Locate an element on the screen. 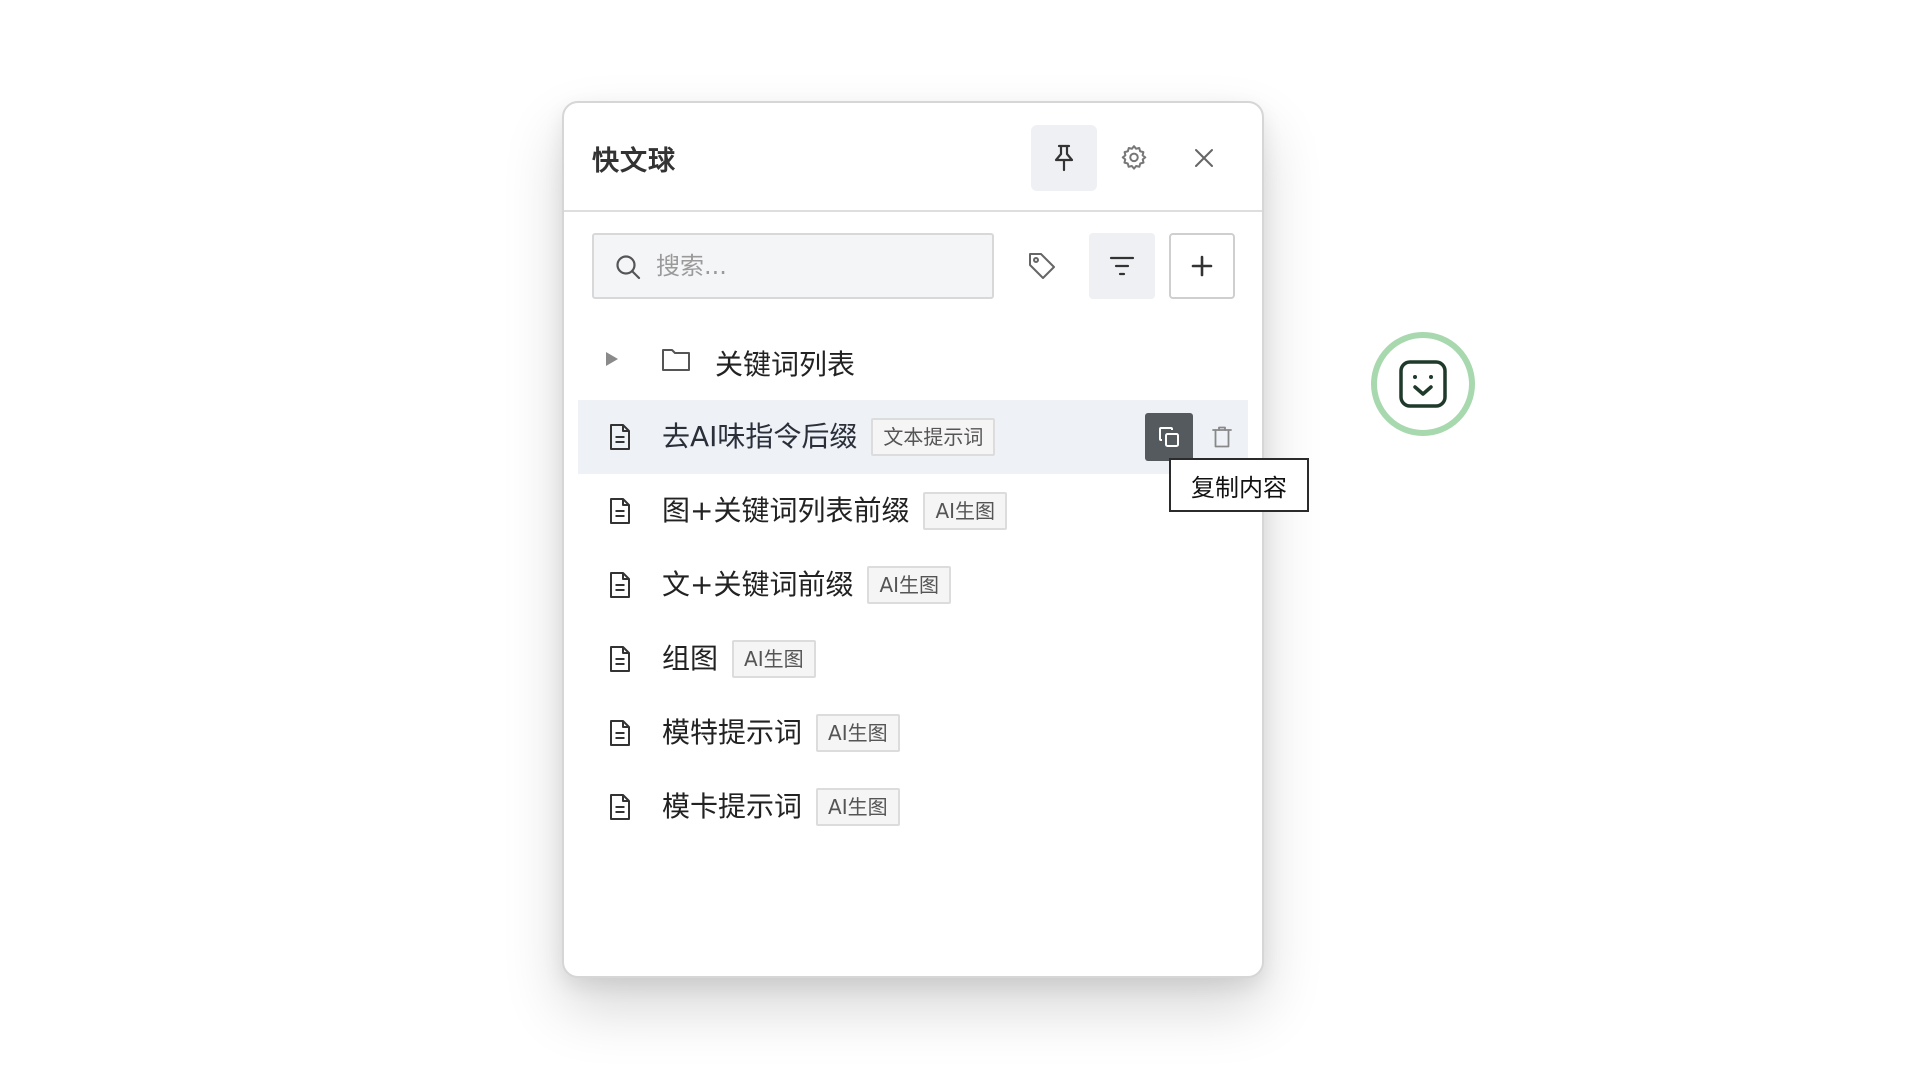 The image size is (1920, 1080). item-content: 模特提示词 AI生图 is located at coordinates (781, 733).